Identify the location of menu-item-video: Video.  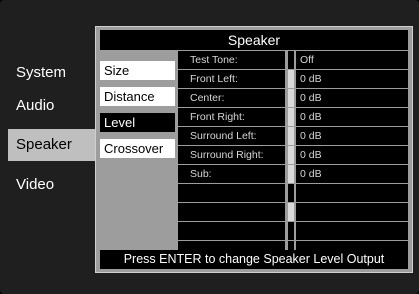
(52, 185).